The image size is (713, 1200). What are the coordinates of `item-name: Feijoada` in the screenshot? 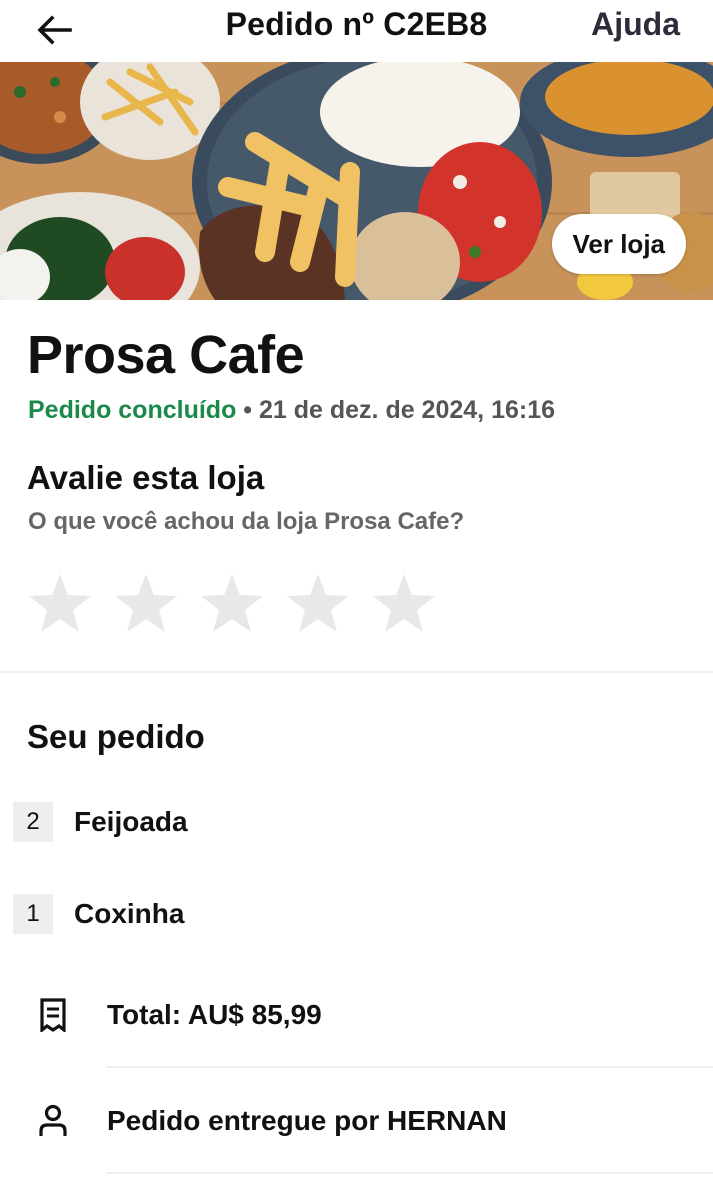 It's located at (131, 821).